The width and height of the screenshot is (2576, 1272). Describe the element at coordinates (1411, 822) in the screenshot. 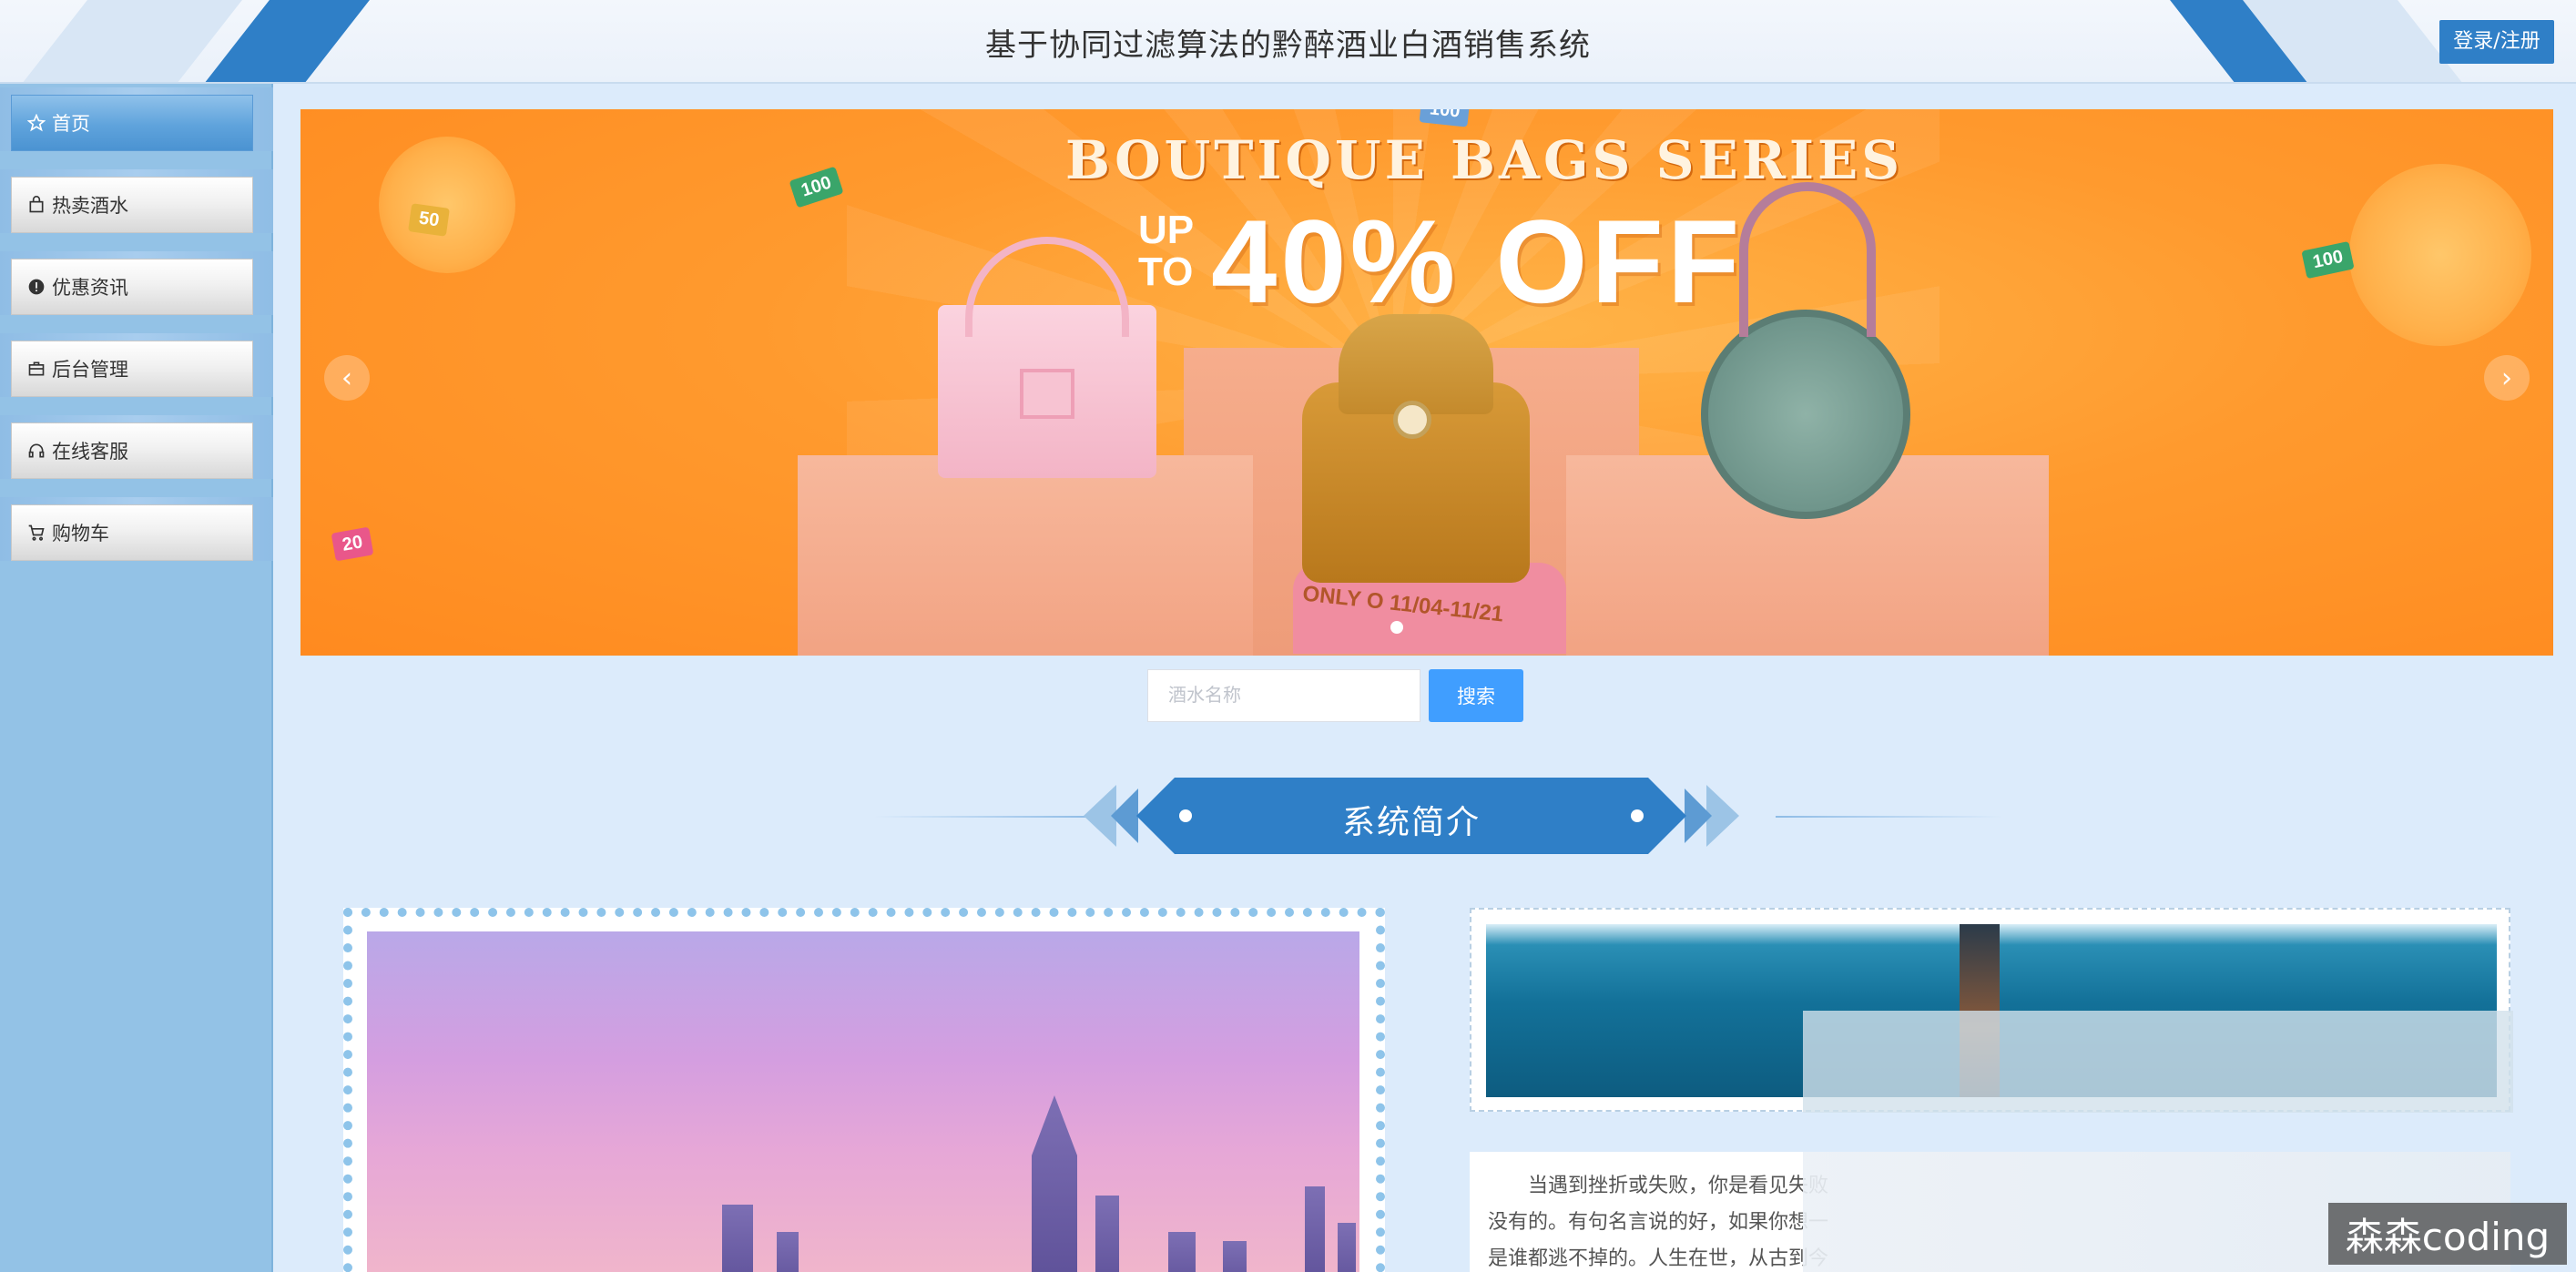

I see `section-title: 系统简介` at that location.